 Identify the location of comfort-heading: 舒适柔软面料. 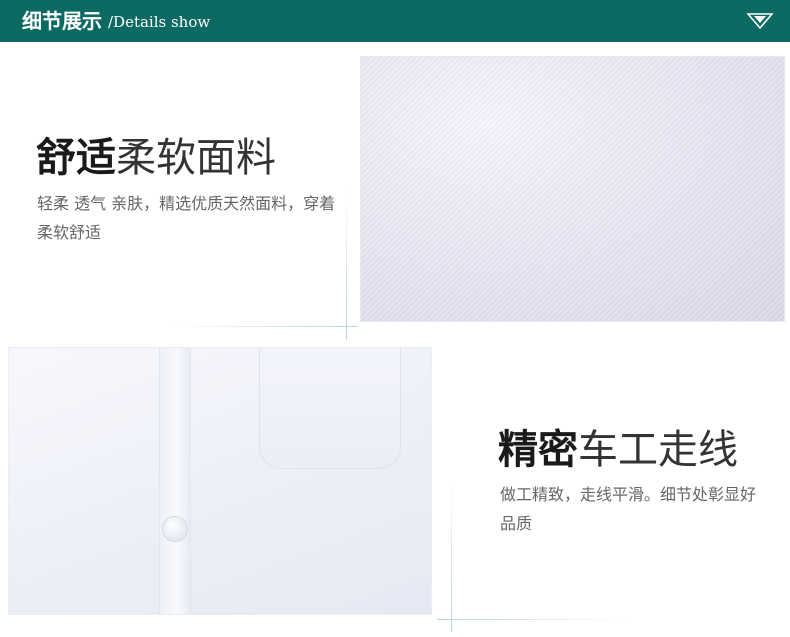
(156, 158).